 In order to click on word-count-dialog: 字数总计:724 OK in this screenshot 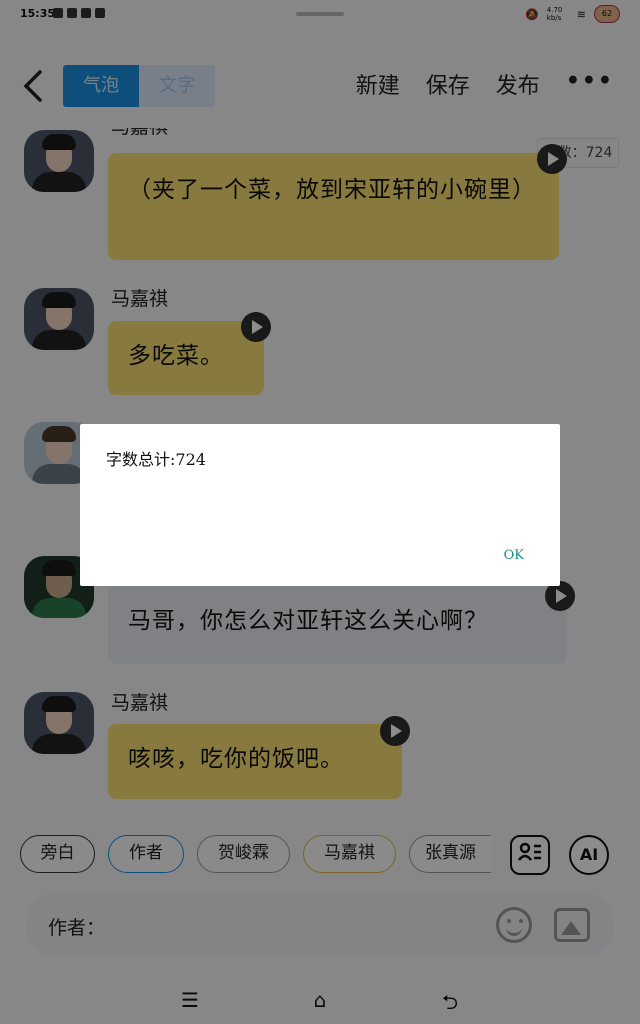, I will do `click(320, 505)`.